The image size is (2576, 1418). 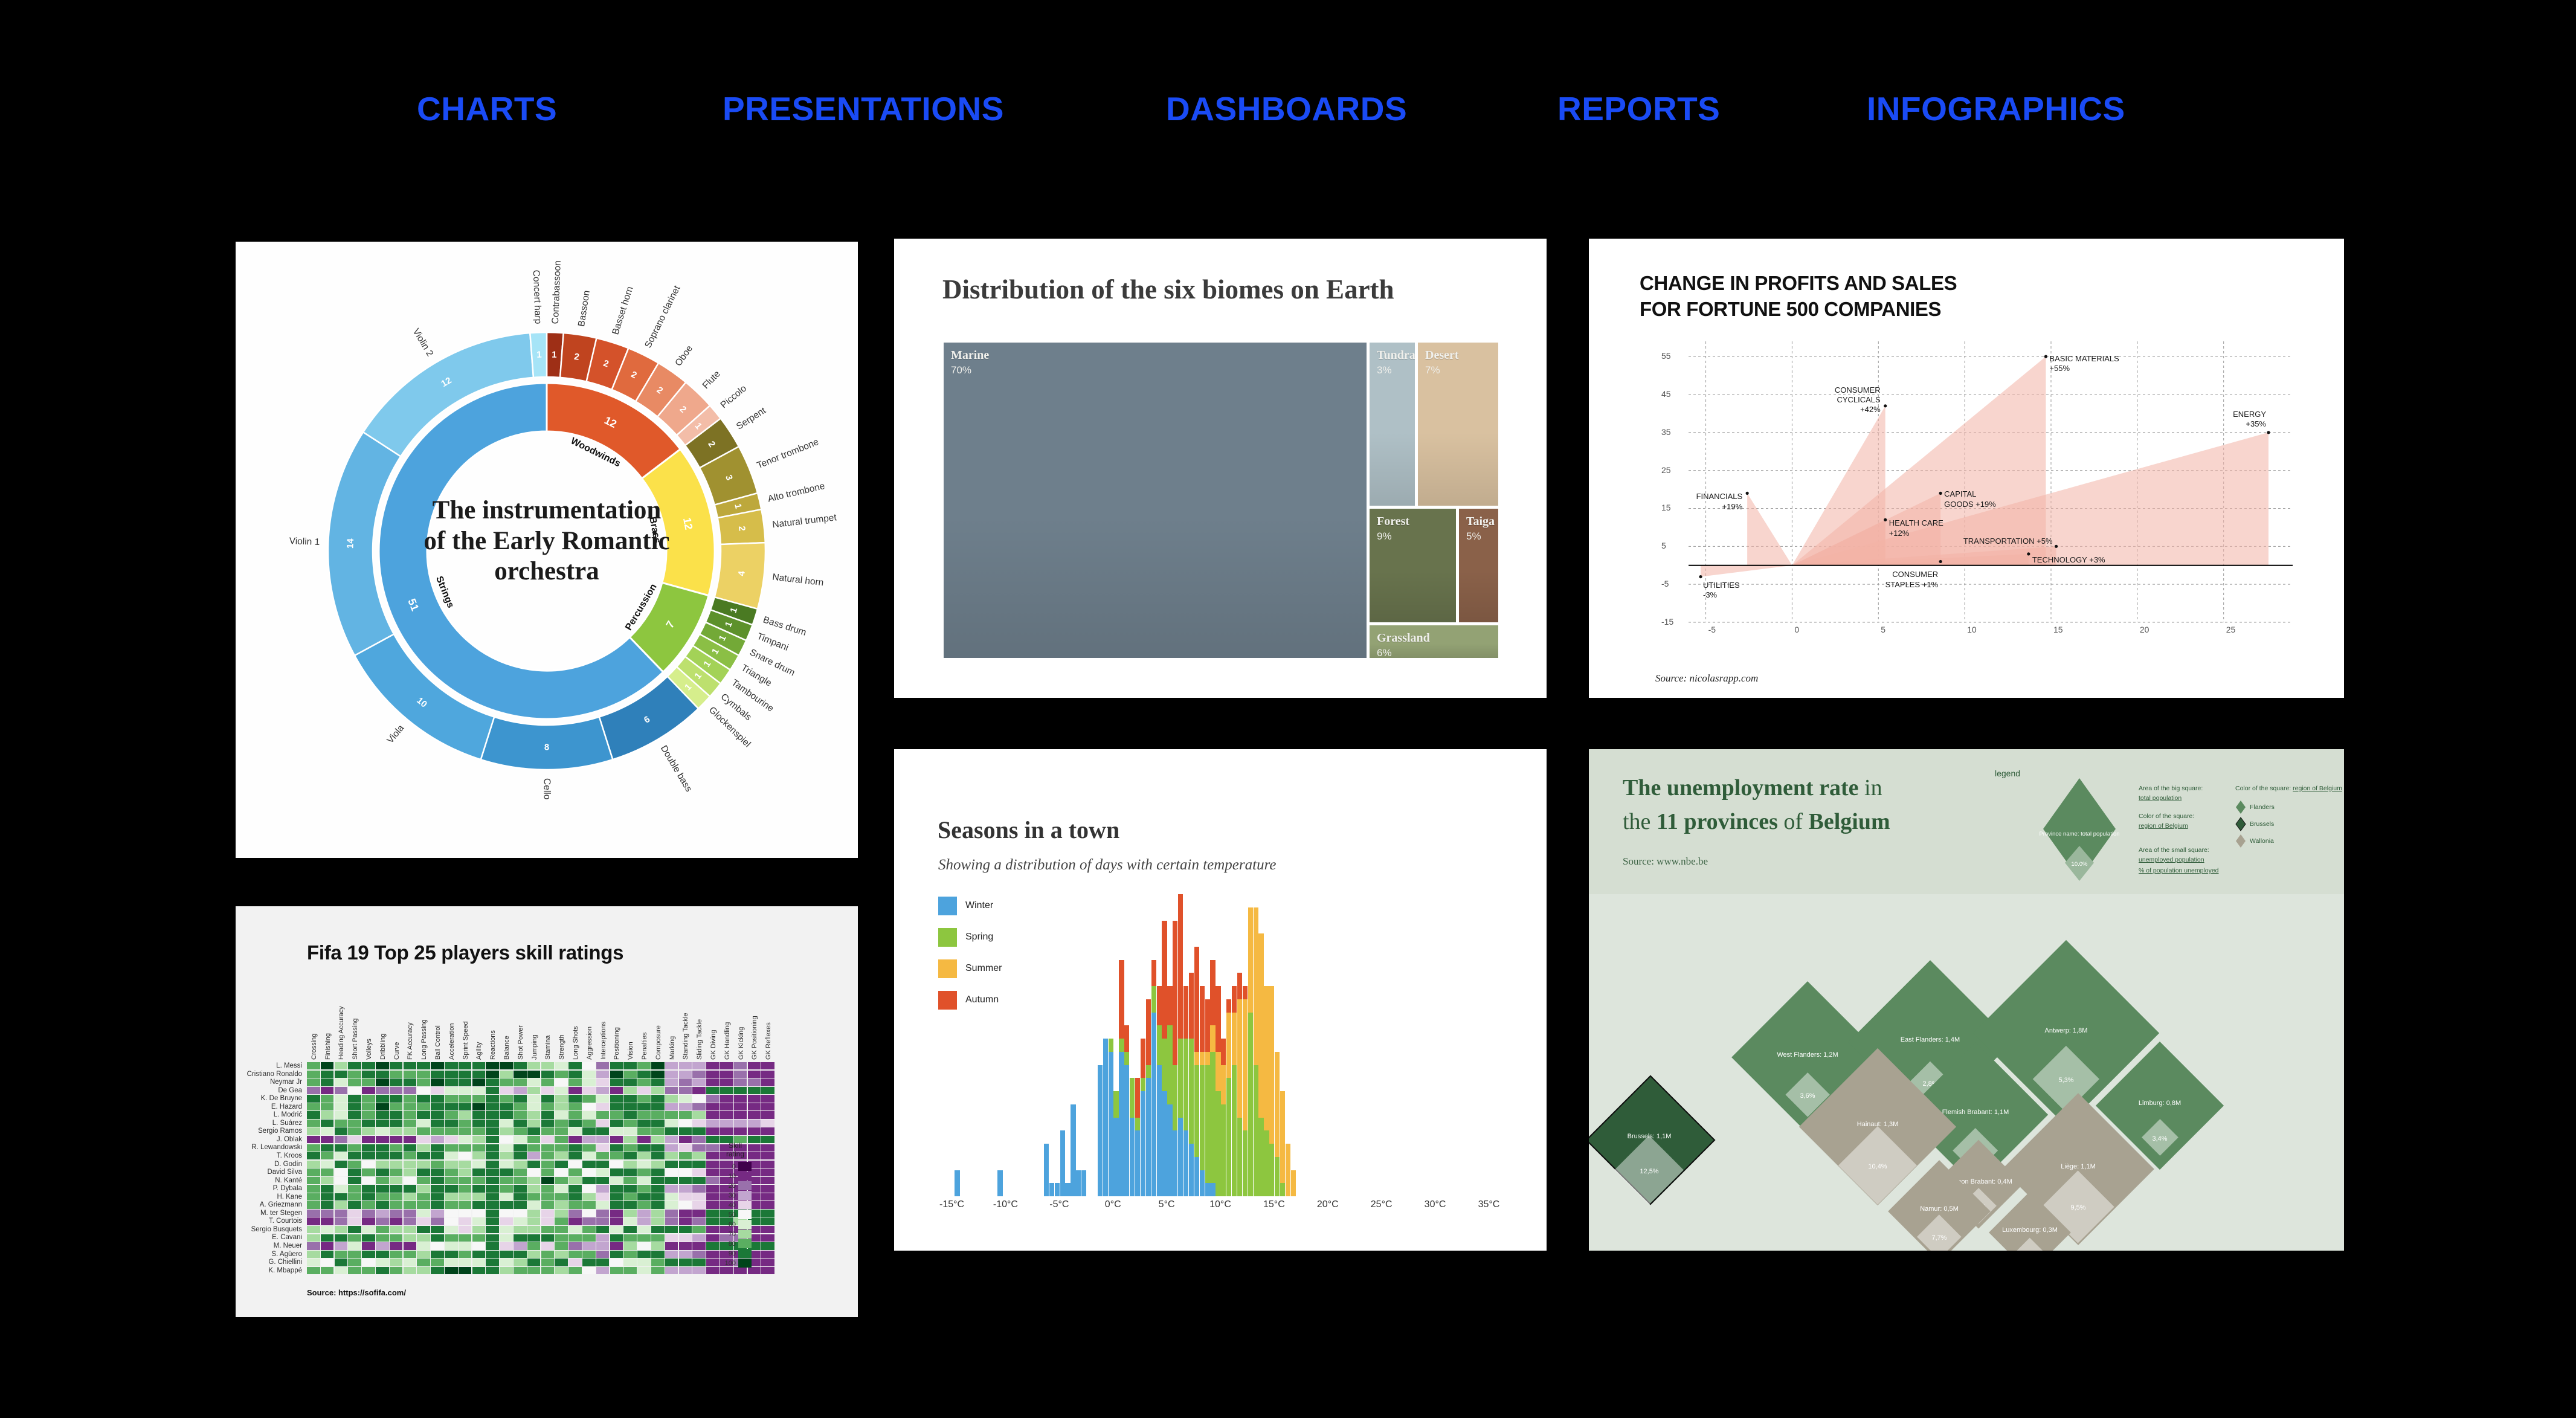 I want to click on nav-item-reports: REPORTS, so click(x=1639, y=108).